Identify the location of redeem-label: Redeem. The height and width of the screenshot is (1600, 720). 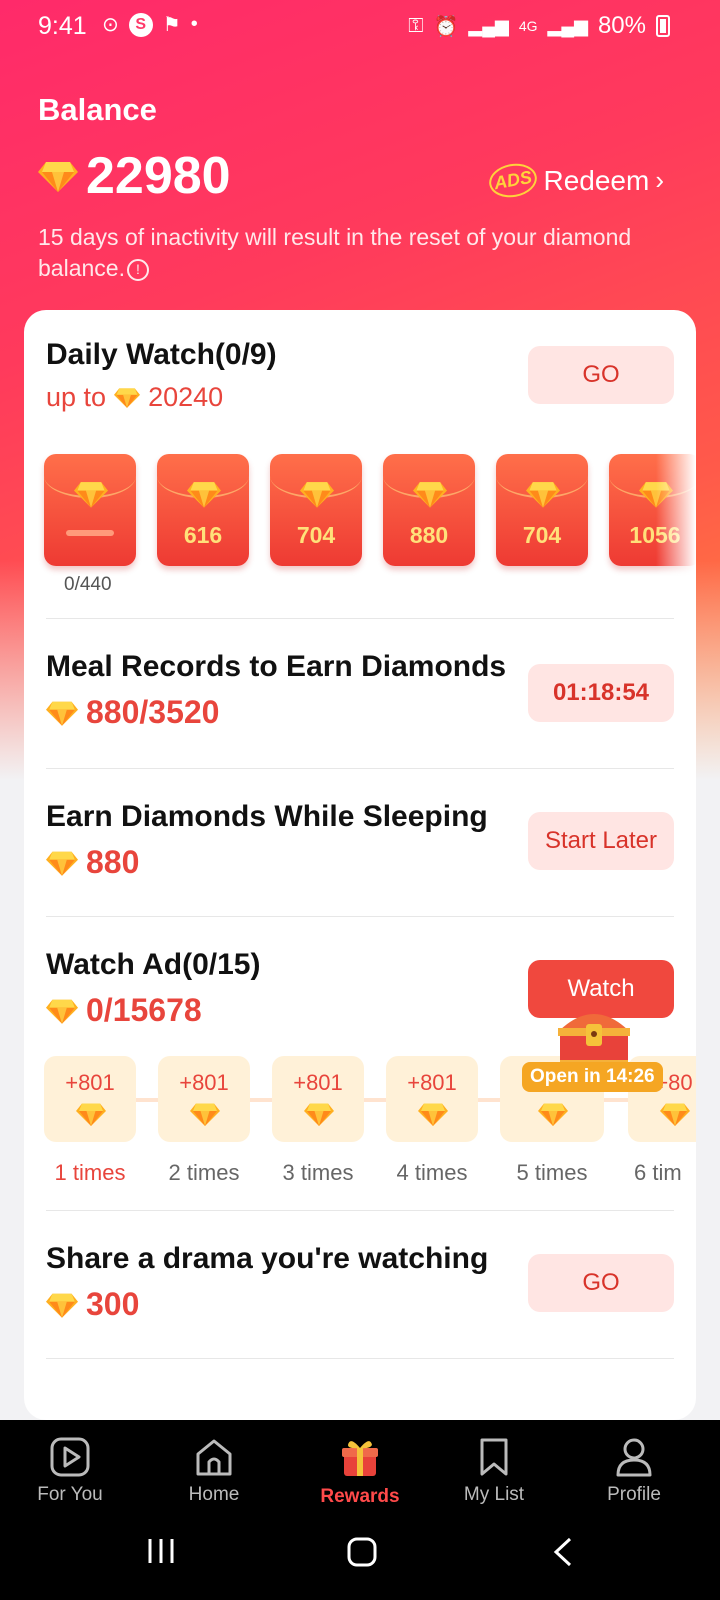
(596, 180).